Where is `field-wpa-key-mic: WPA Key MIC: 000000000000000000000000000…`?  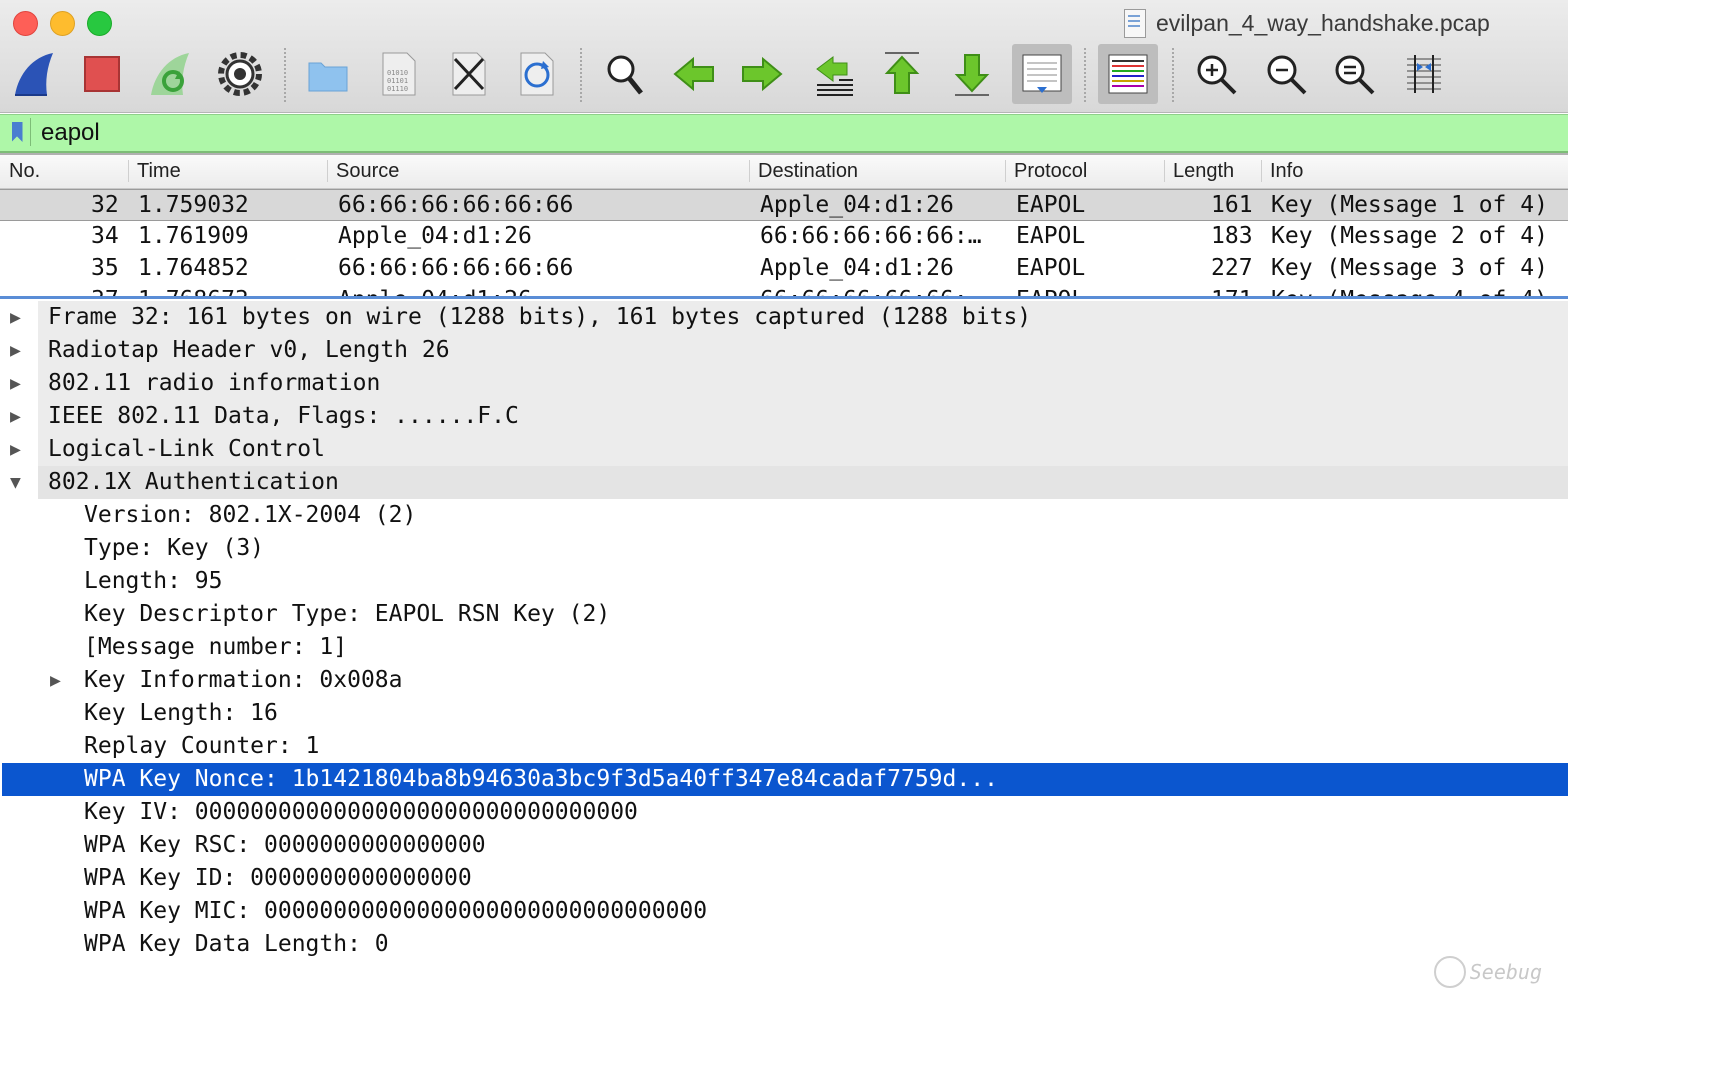 field-wpa-key-mic: WPA Key MIC: 000000000000000000000000000… is located at coordinates (784, 911).